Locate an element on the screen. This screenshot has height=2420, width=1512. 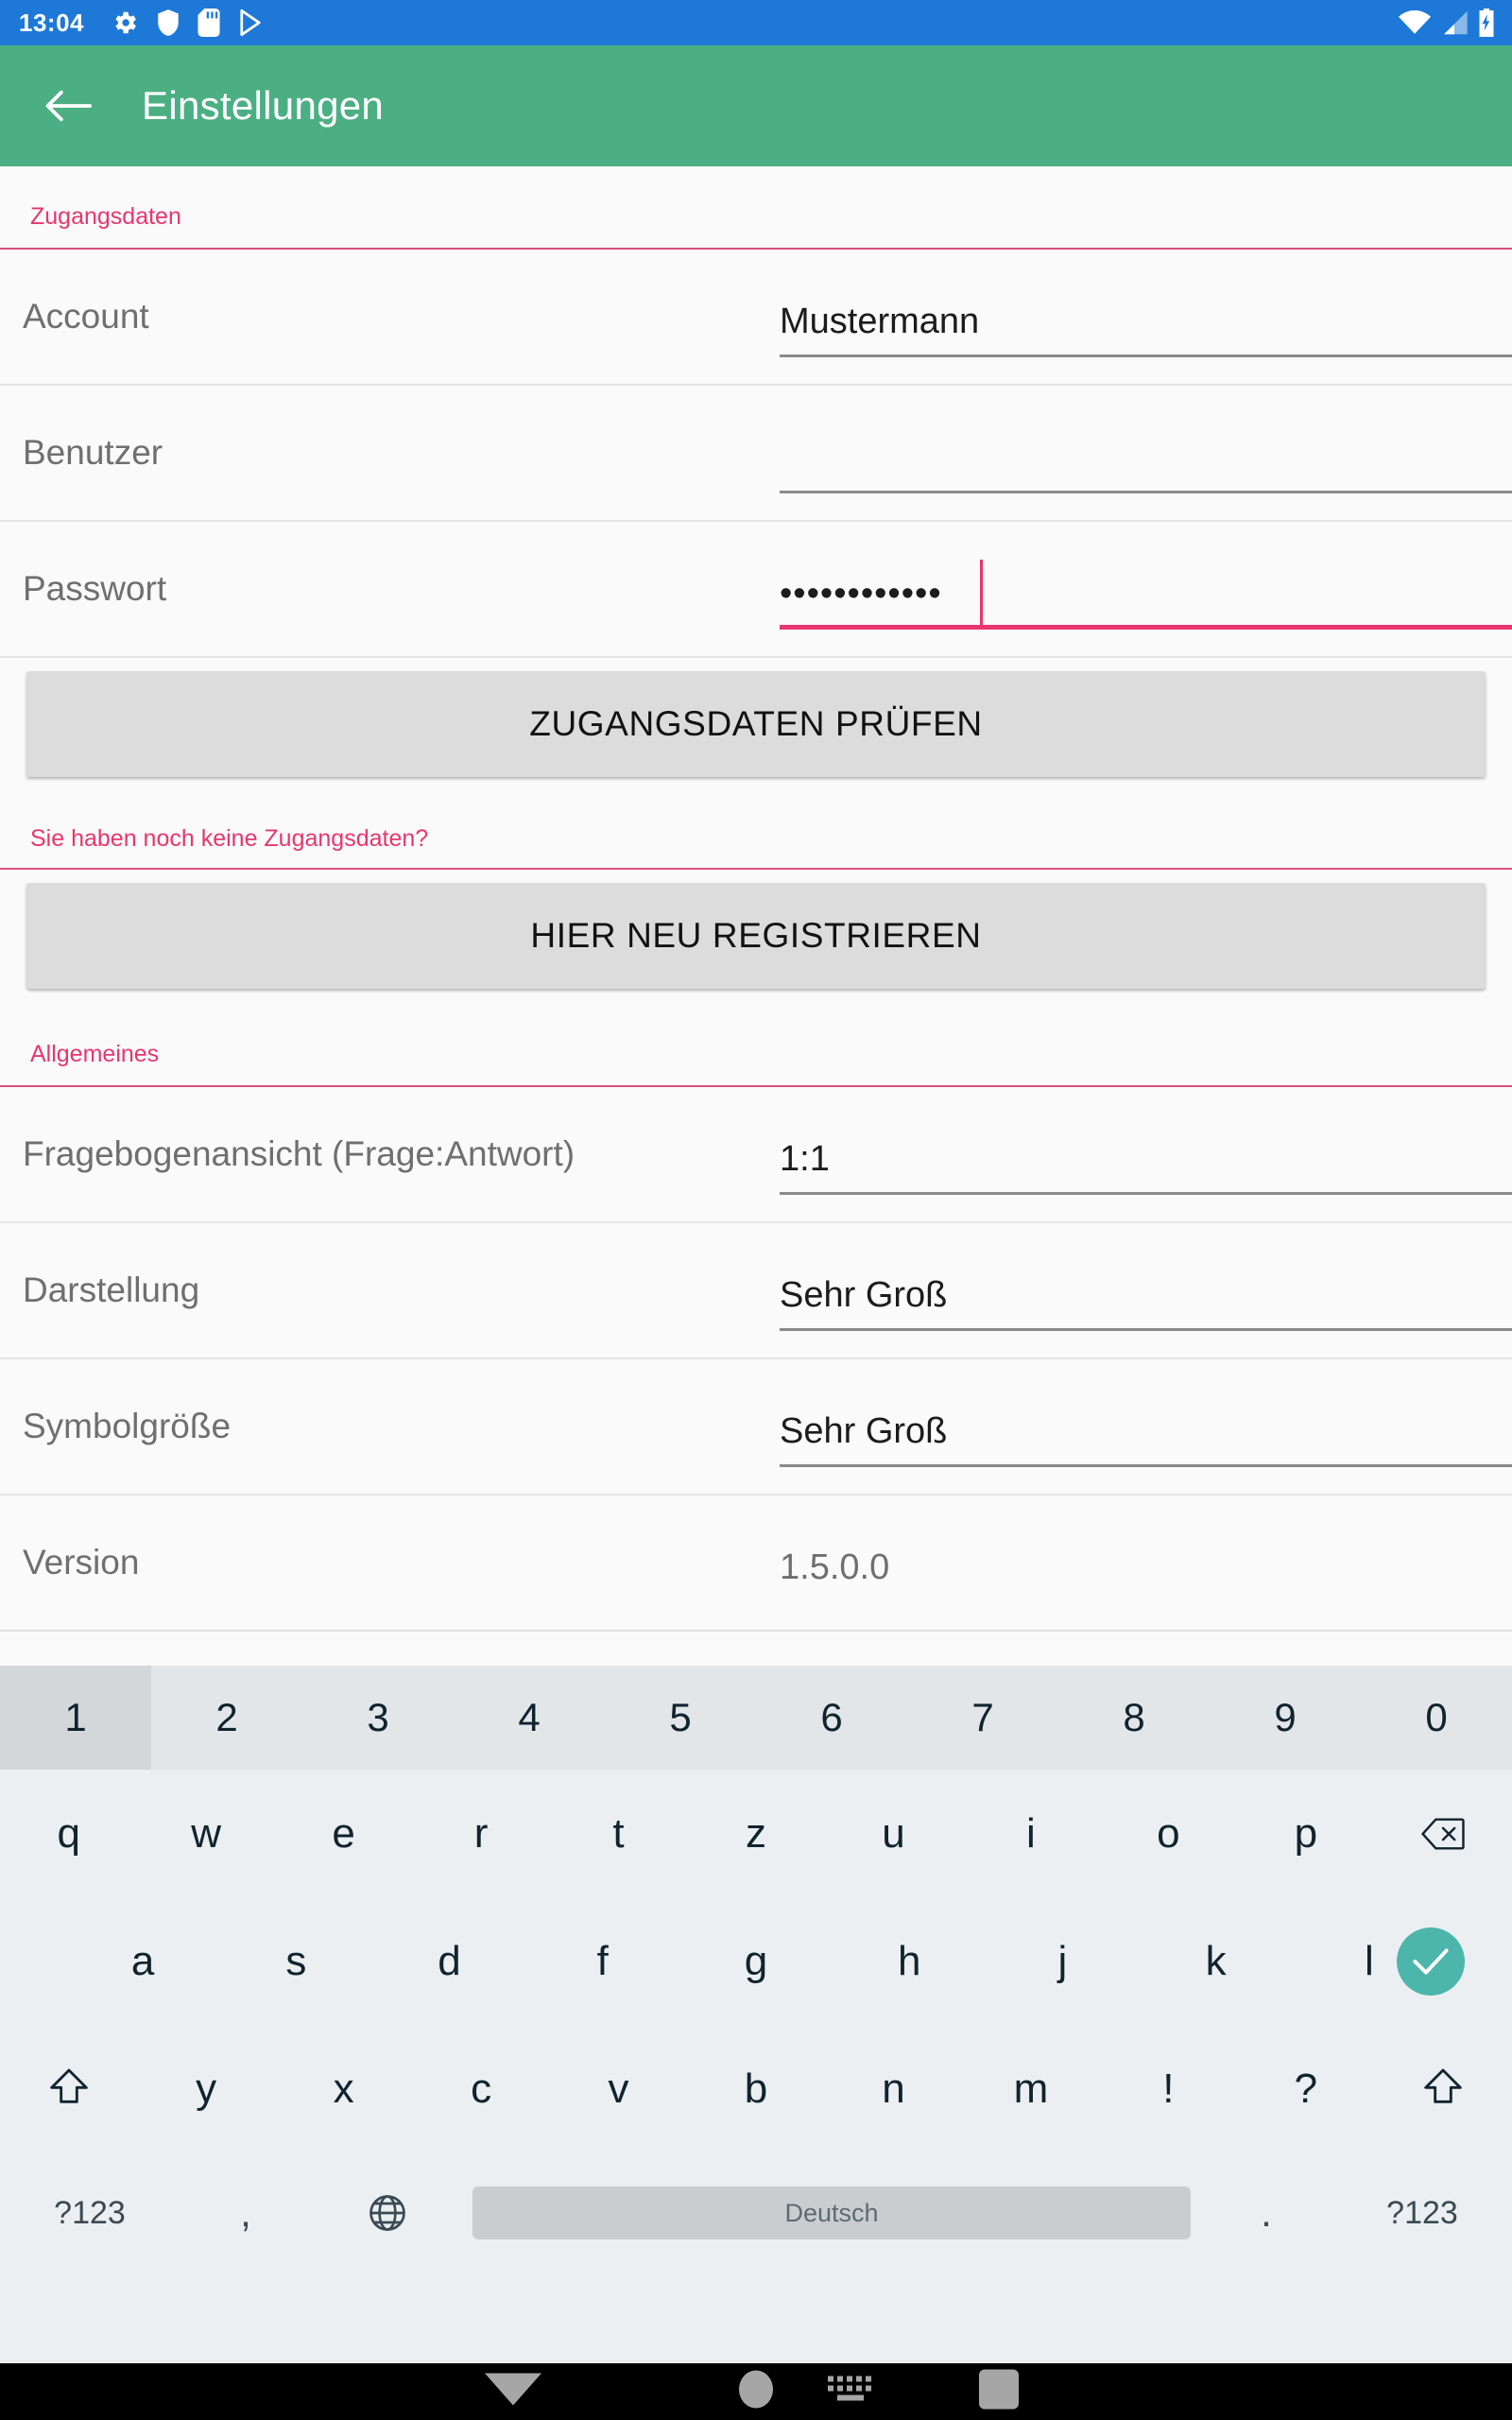
key-y: y is located at coordinates (205, 2089).